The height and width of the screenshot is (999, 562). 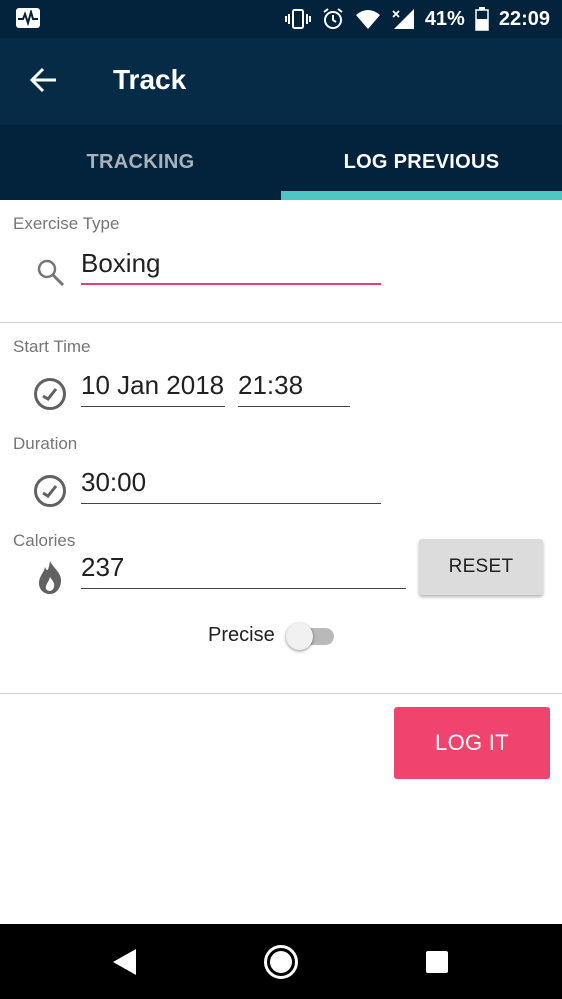 I want to click on alarm-icon, so click(x=333, y=19).